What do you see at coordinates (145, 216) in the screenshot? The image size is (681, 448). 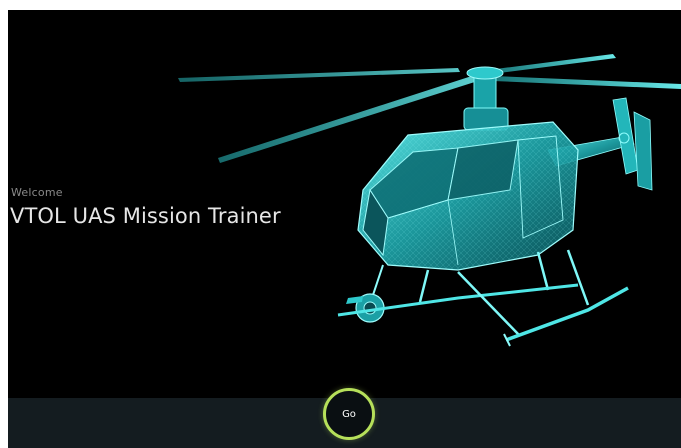 I see `app-title: VTOL UAS Mission Trainer` at bounding box center [145, 216].